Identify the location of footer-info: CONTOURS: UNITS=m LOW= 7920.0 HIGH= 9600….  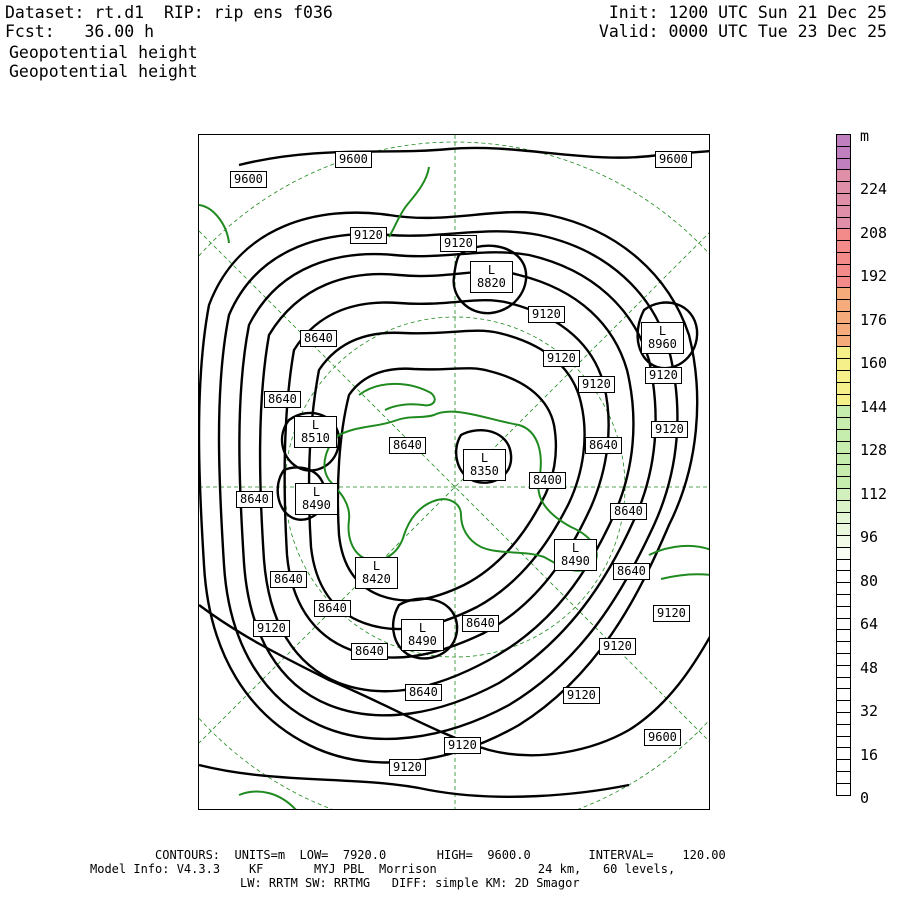
(450, 876).